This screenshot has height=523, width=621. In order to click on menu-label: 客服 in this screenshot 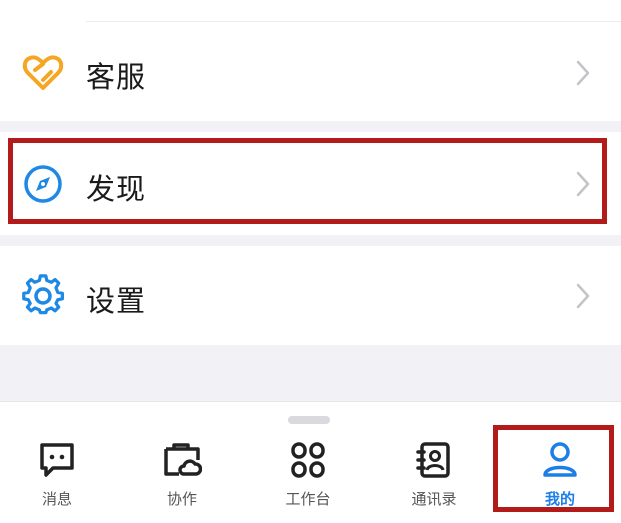, I will do `click(116, 77)`.